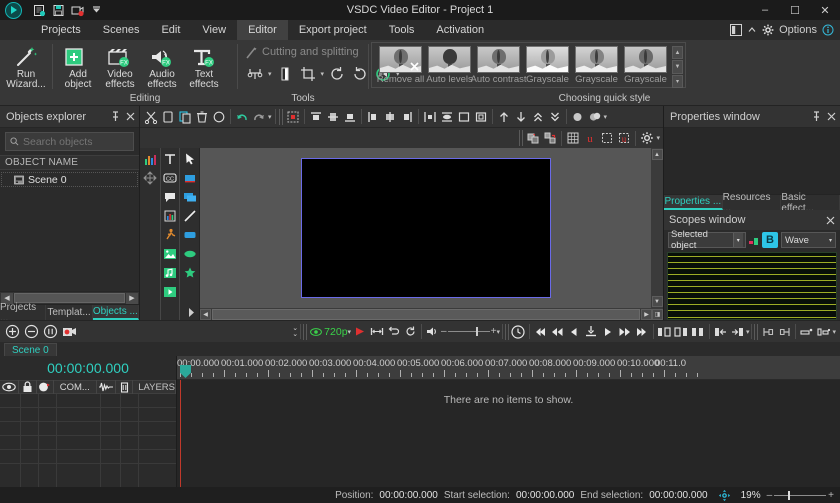 The image size is (840, 503). Describe the element at coordinates (373, 117) in the screenshot. I see `align-left-icon` at that location.